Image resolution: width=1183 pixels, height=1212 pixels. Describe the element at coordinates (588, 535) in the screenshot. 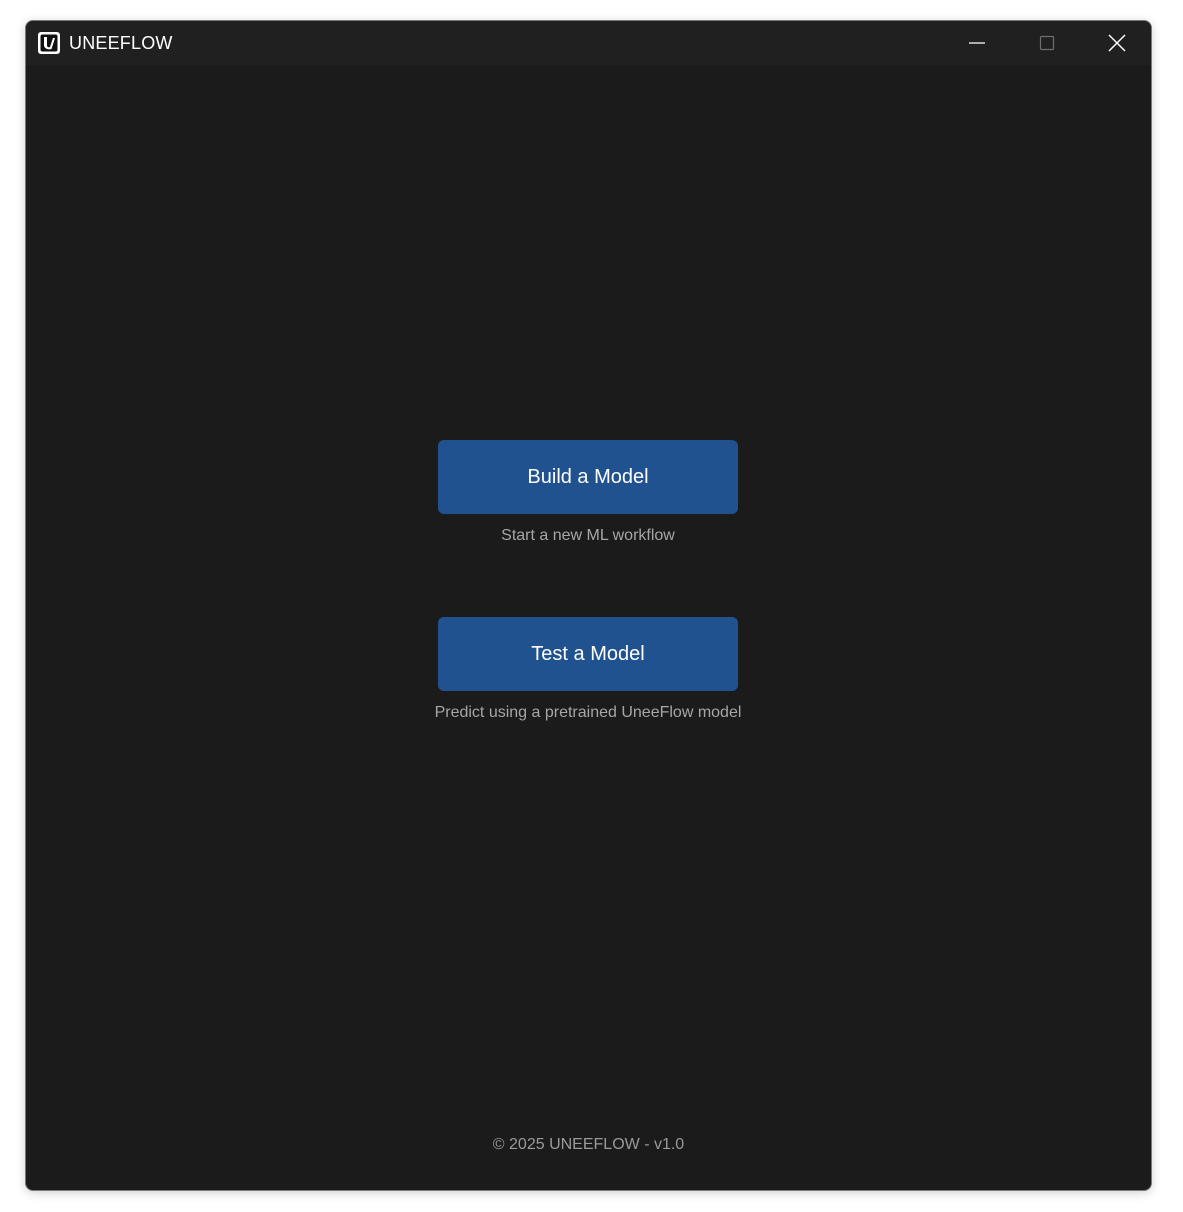

I see `build-model-caption: Start a new ML workflow` at that location.